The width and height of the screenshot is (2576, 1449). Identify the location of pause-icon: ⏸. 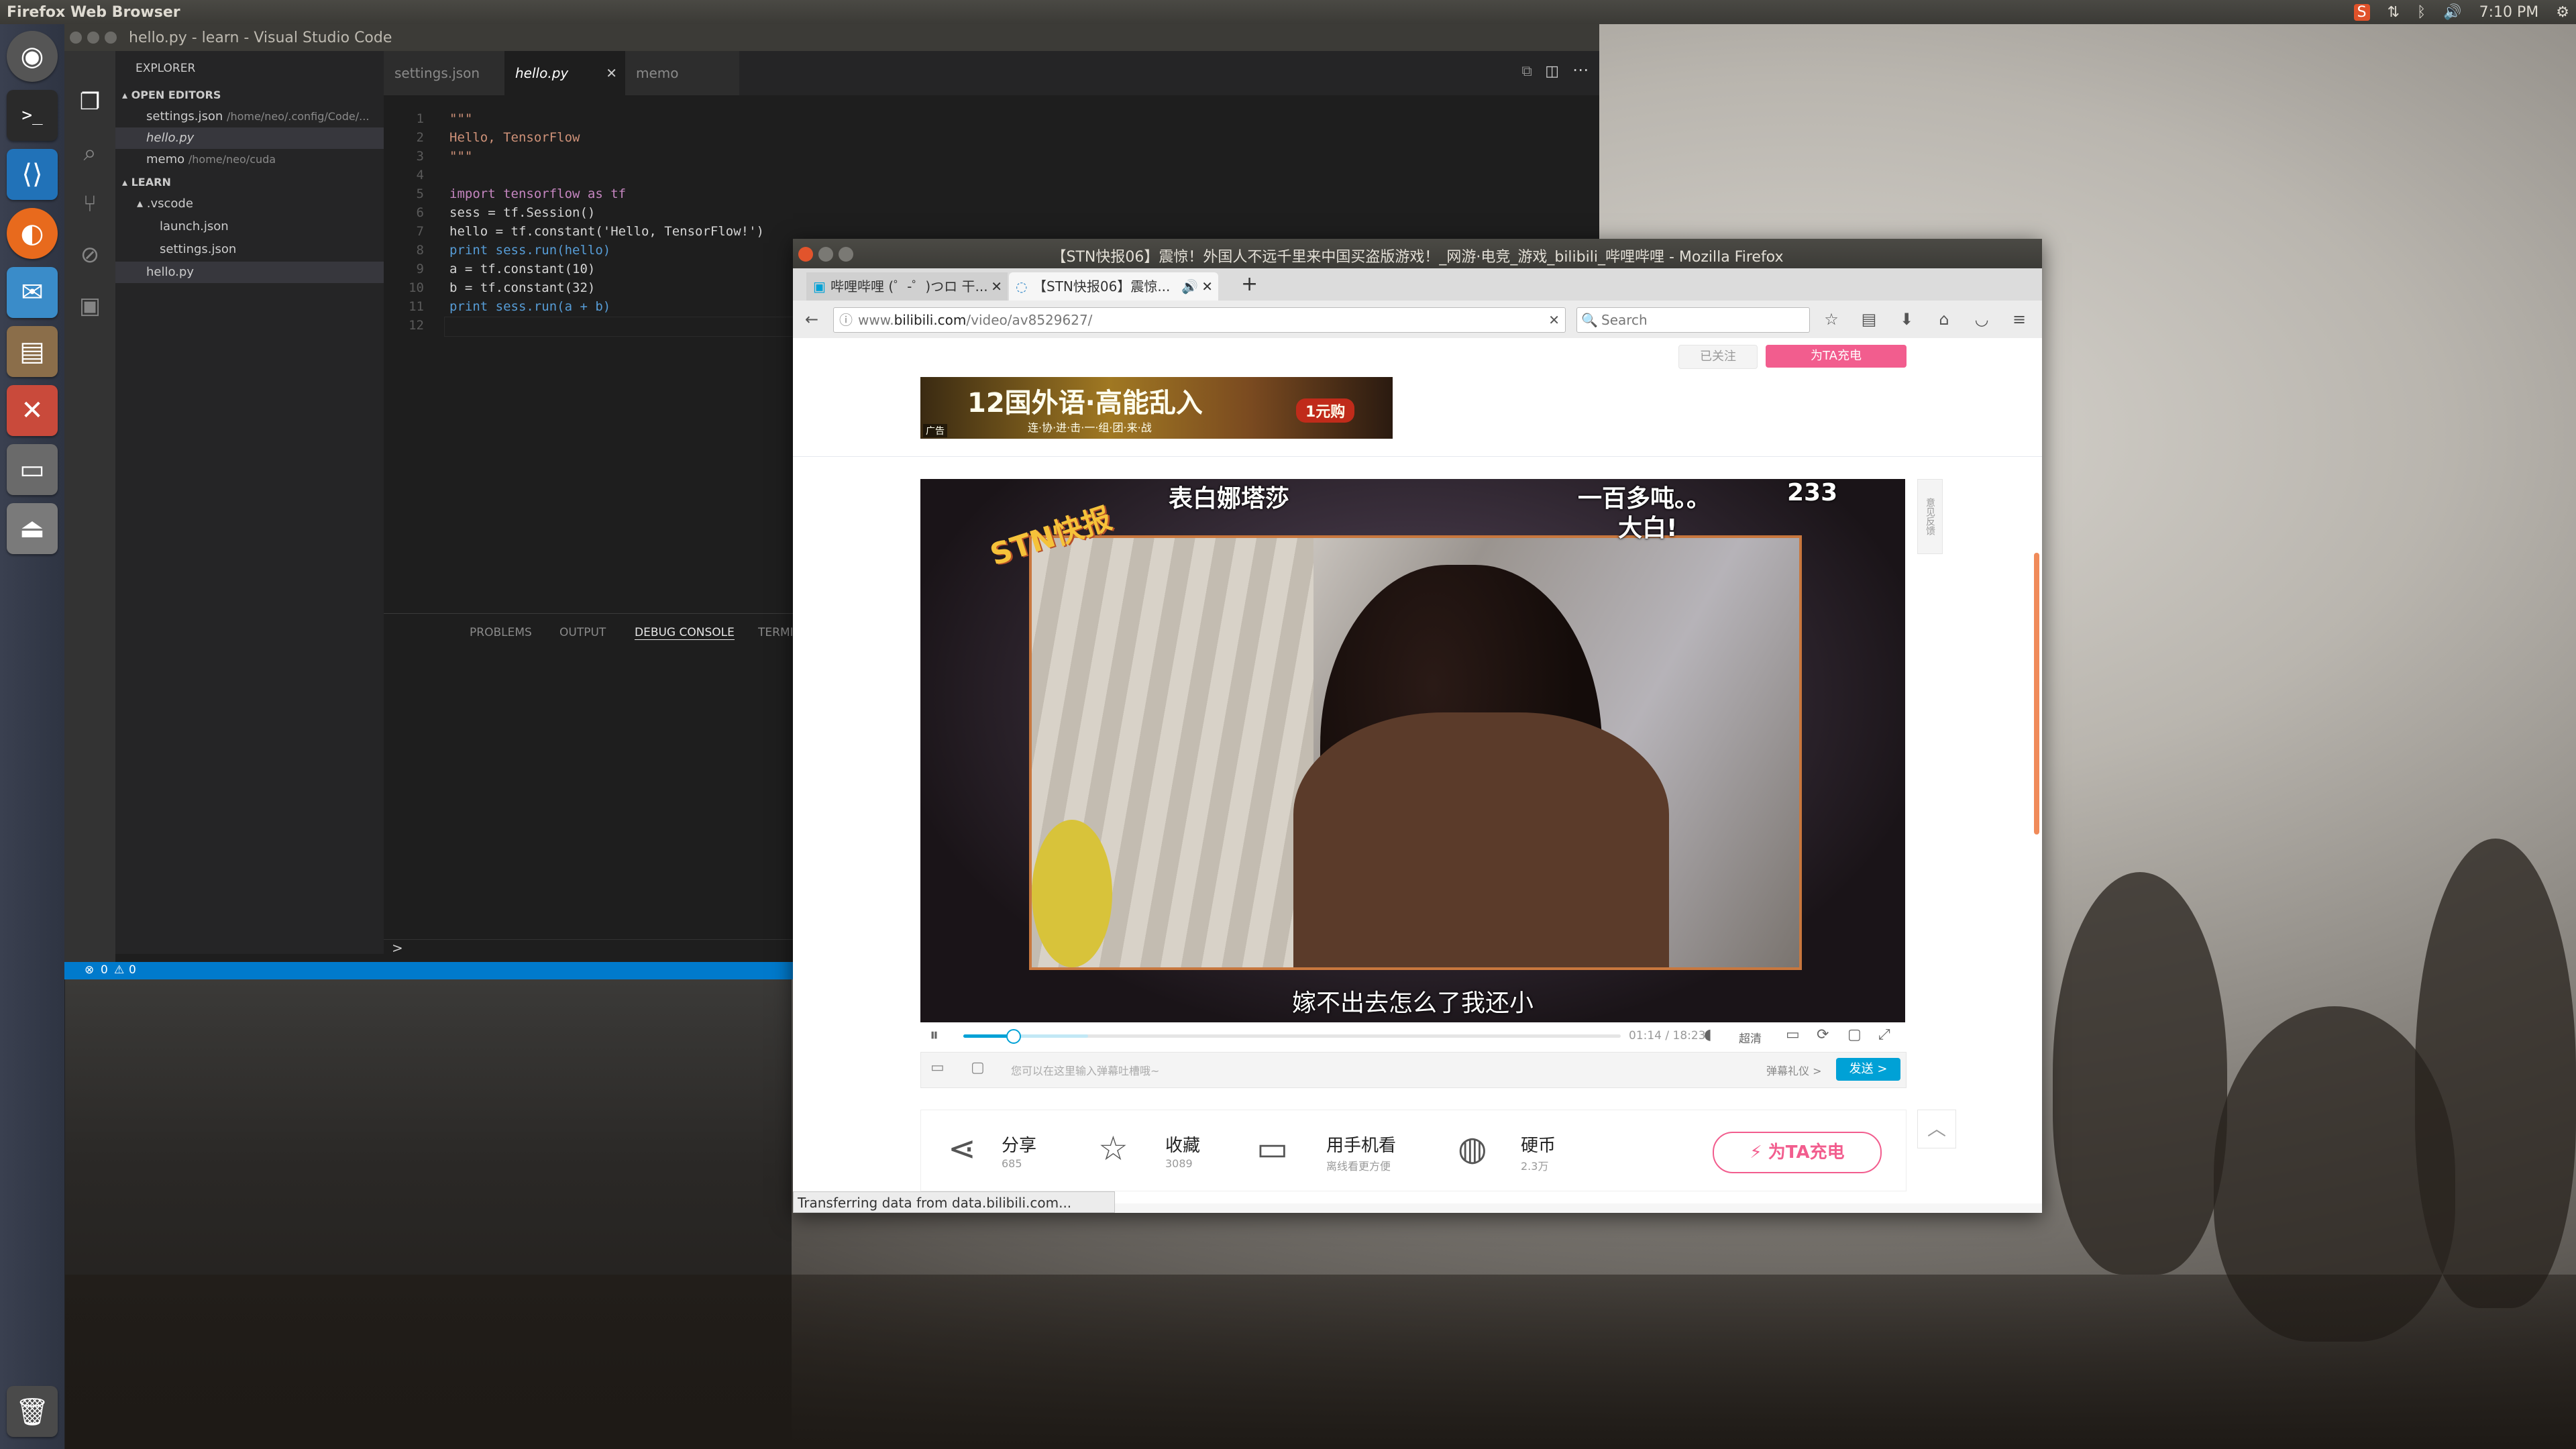
(934, 1035).